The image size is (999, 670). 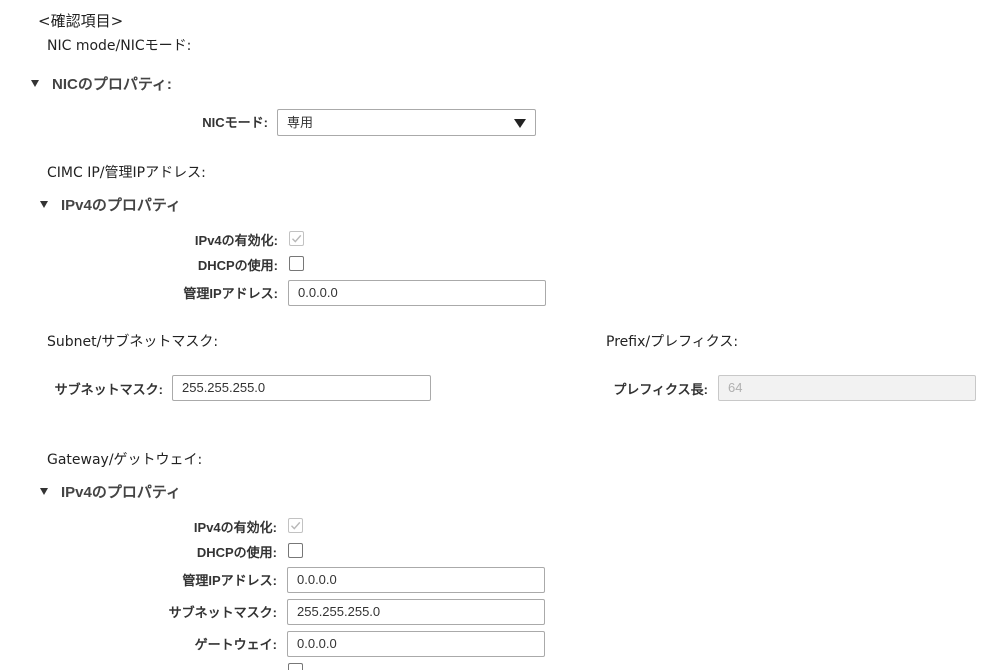 I want to click on cimc-ip-note: CIMC IP/管理IPアドレス:, so click(x=126, y=173).